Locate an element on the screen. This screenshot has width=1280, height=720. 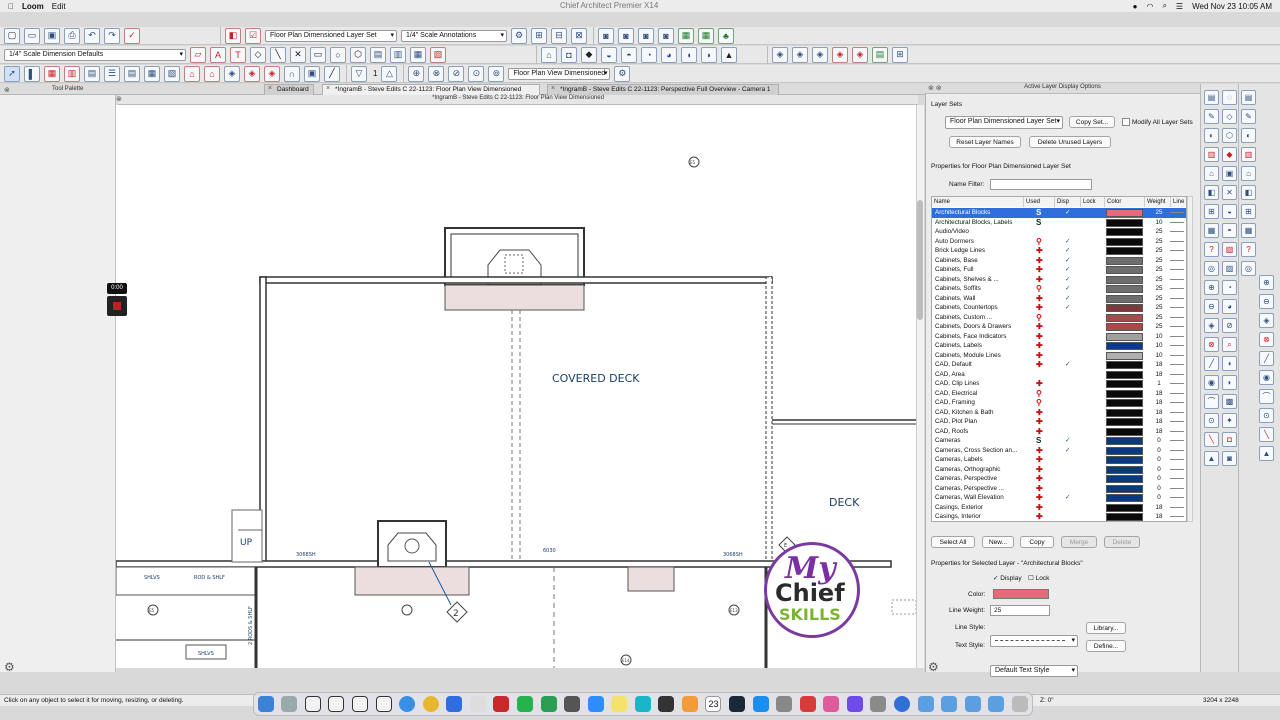
plan-icon-2: ⊟ is located at coordinates (559, 35).